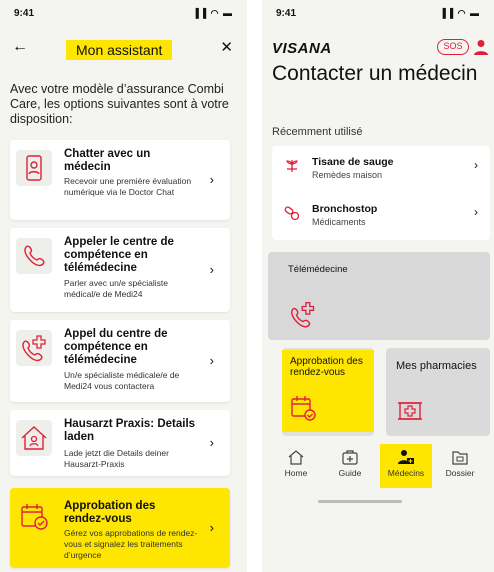 The width and height of the screenshot is (494, 572). I want to click on card-title: Hausarzt Praxis: Details laden, so click(130, 430).